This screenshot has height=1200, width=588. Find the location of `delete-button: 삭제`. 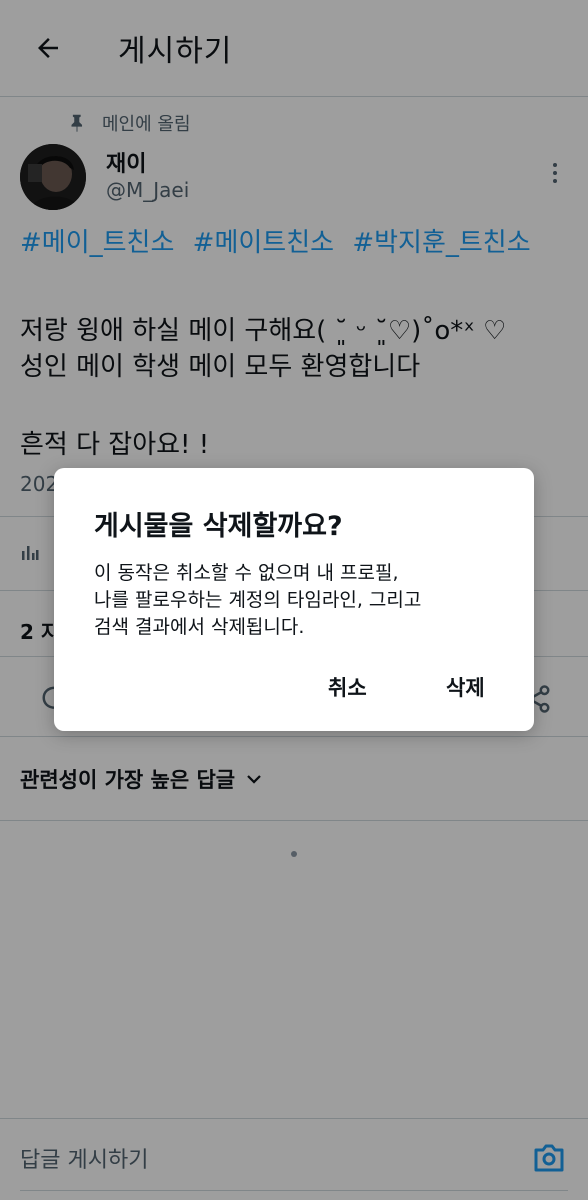

delete-button: 삭제 is located at coordinates (465, 687).